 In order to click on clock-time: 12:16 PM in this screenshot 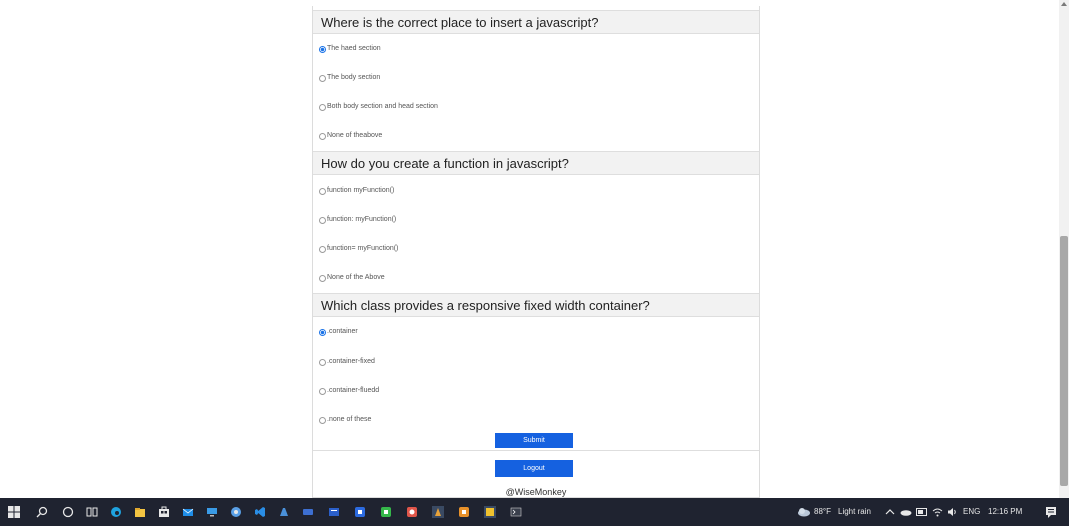, I will do `click(1005, 512)`.